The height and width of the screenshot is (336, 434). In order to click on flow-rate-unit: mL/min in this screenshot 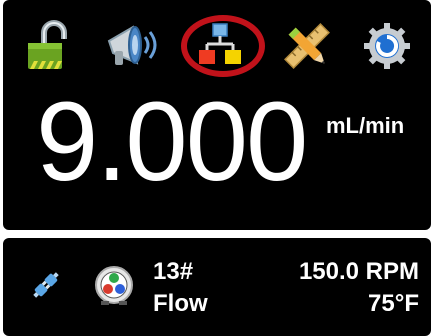, I will do `click(365, 125)`.